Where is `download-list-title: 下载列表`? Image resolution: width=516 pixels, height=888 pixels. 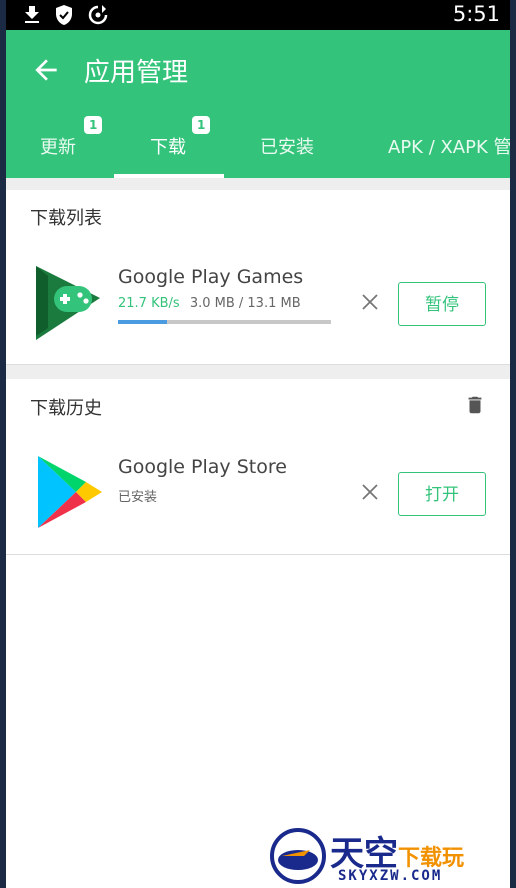
download-list-title: 下载列表 is located at coordinates (66, 218).